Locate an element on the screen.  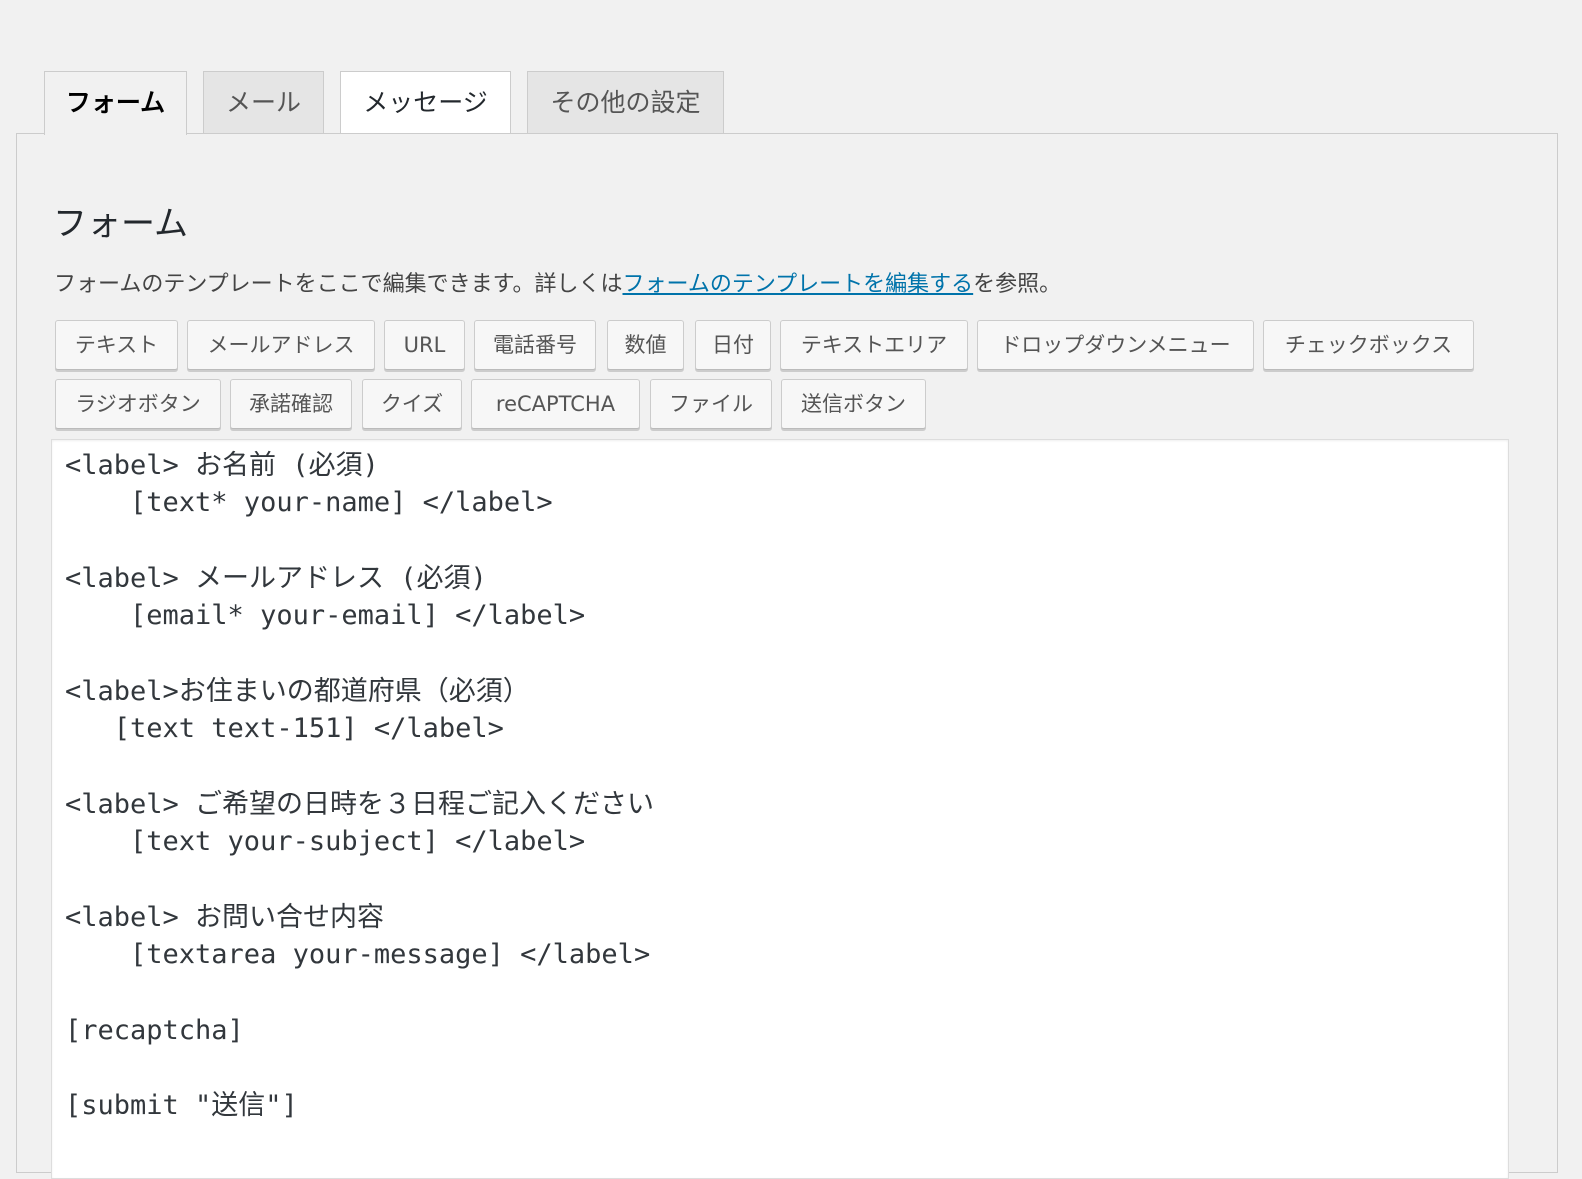
edit-template-link: フォームのテンプレートを編集する is located at coordinates (797, 284).